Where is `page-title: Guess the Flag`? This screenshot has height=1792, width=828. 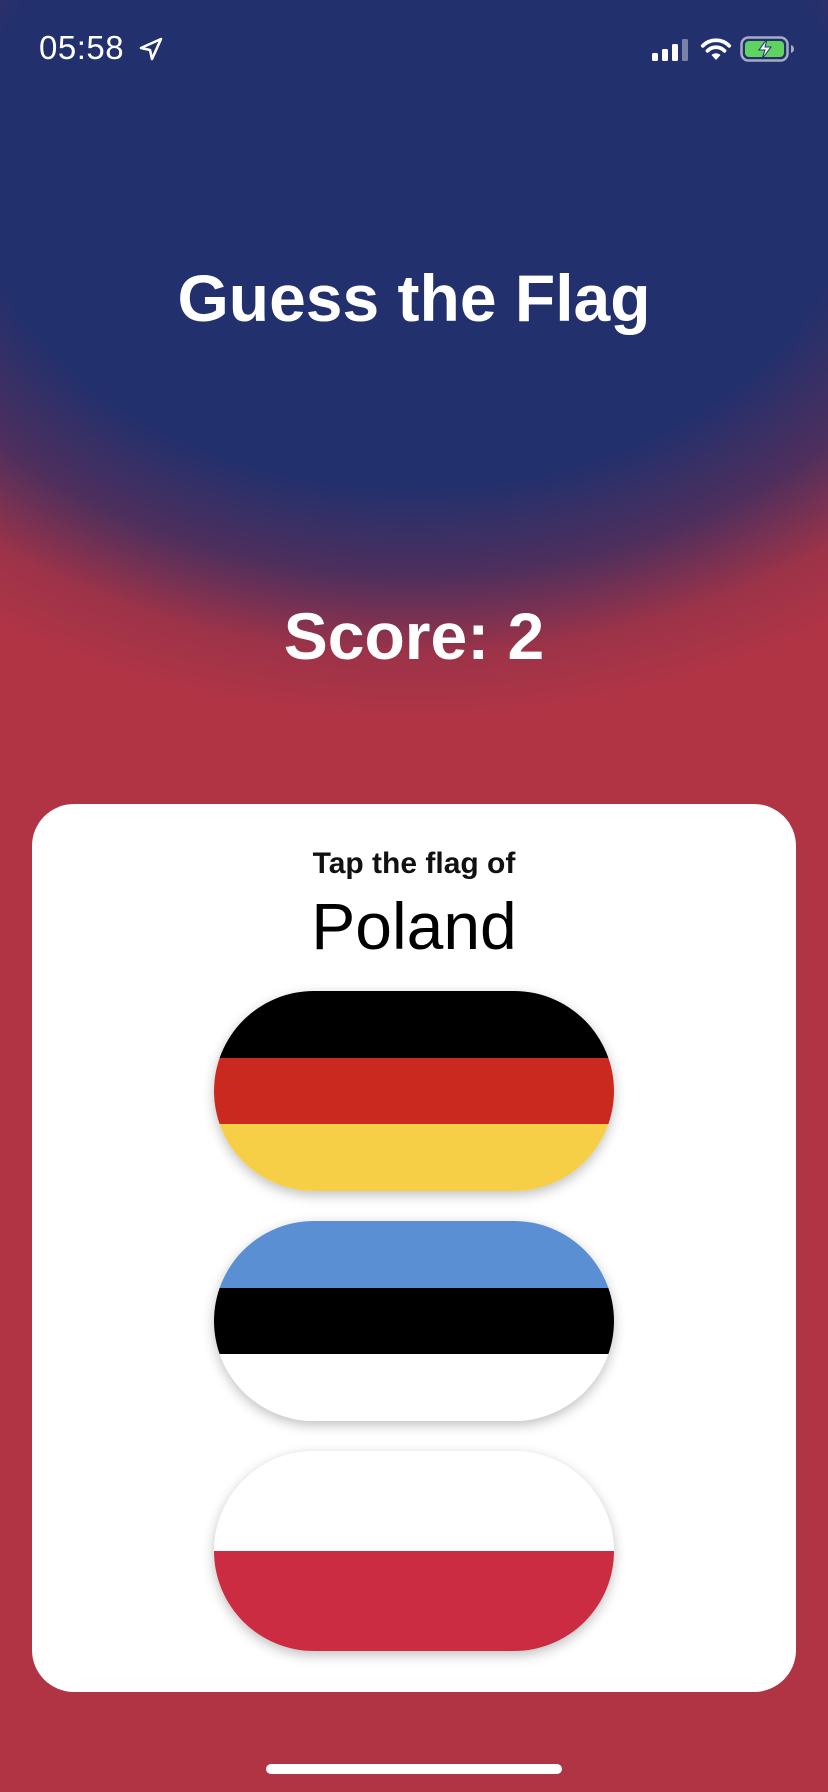
page-title: Guess the Flag is located at coordinates (414, 298).